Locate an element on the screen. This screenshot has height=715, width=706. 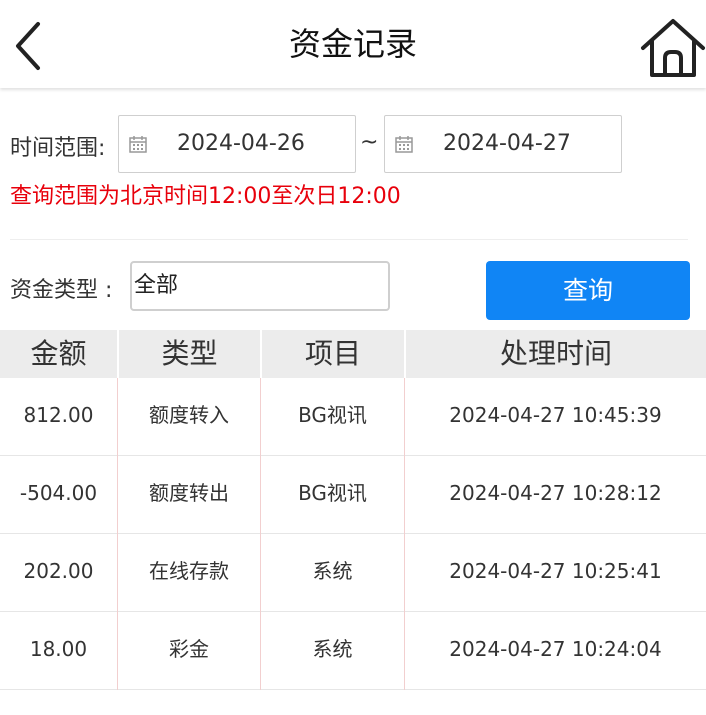
home-button is located at coordinates (673, 47).